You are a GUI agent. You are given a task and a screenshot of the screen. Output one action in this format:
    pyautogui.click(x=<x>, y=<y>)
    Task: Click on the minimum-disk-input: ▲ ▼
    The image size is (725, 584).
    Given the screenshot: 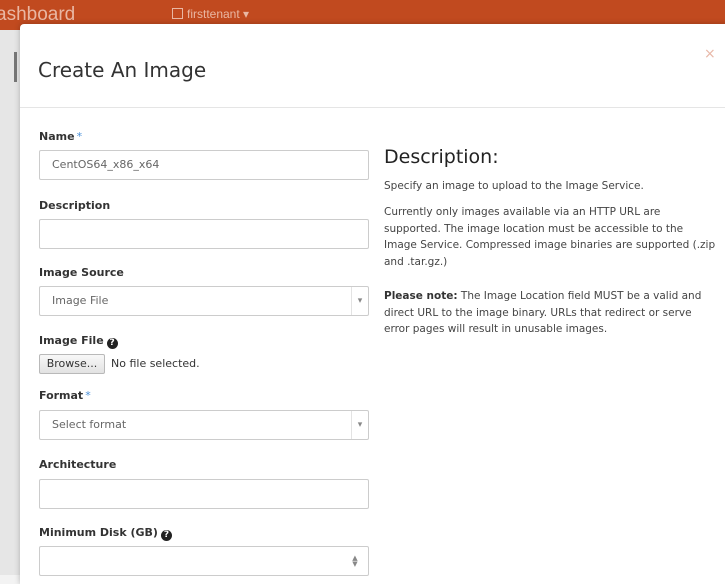 What is the action you would take?
    pyautogui.click(x=204, y=561)
    